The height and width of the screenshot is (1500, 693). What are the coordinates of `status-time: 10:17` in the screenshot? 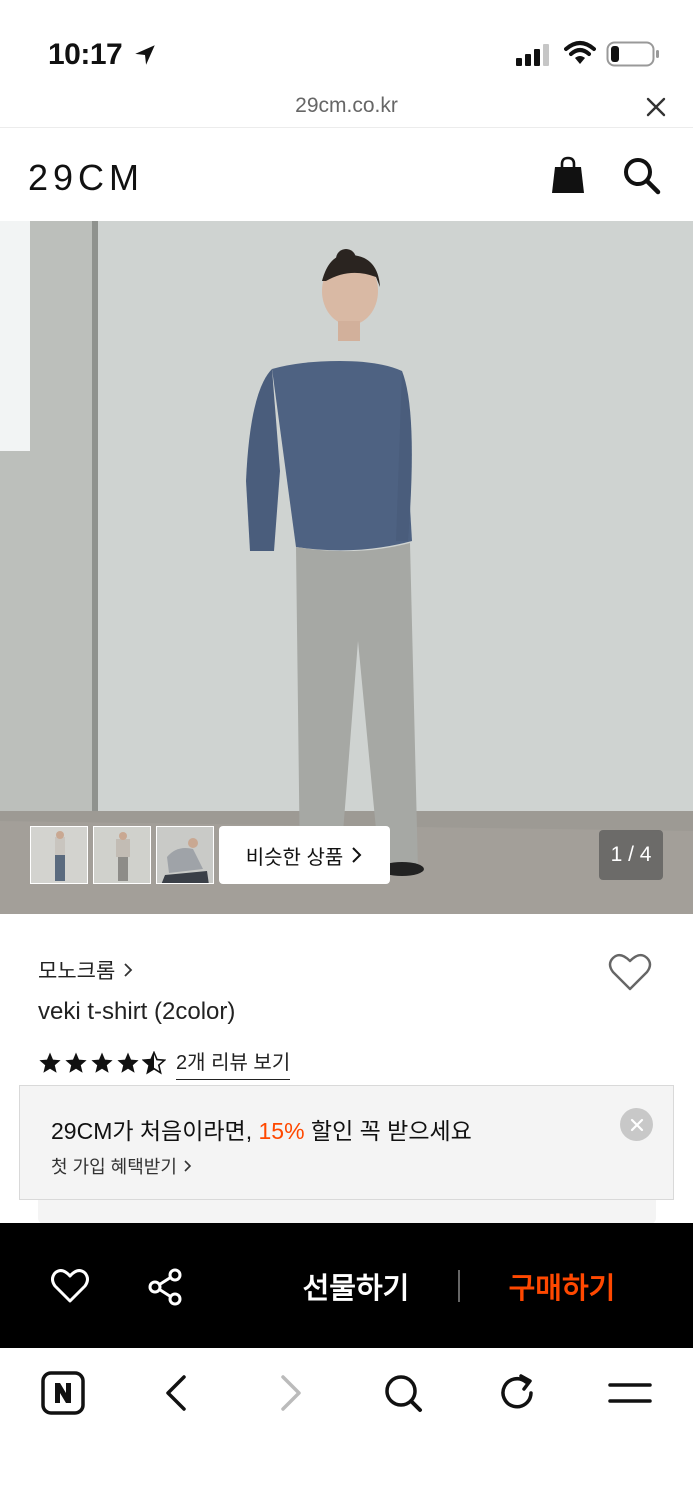 It's located at (85, 54).